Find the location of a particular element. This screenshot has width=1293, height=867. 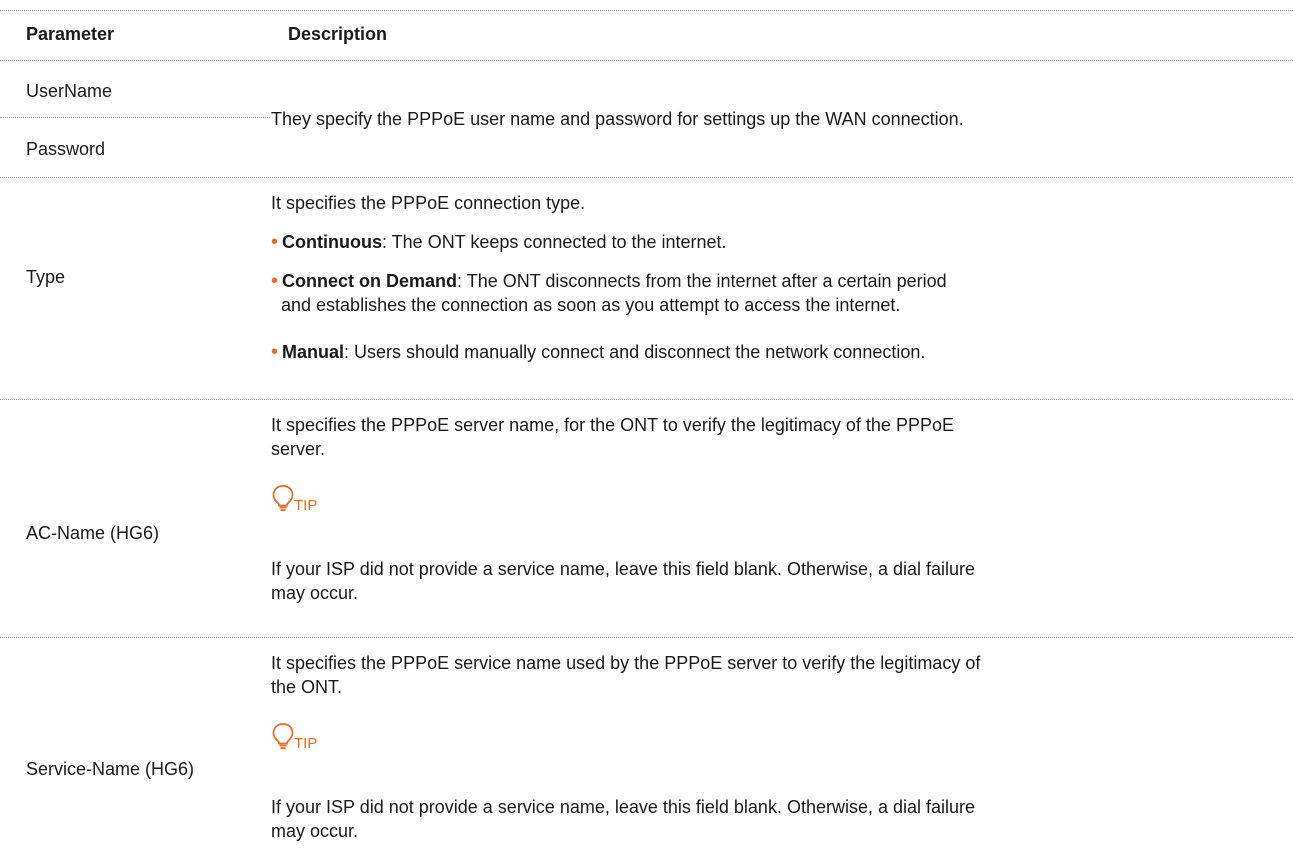

param-servicename: Service-Name (HG6) is located at coordinates (110, 769).